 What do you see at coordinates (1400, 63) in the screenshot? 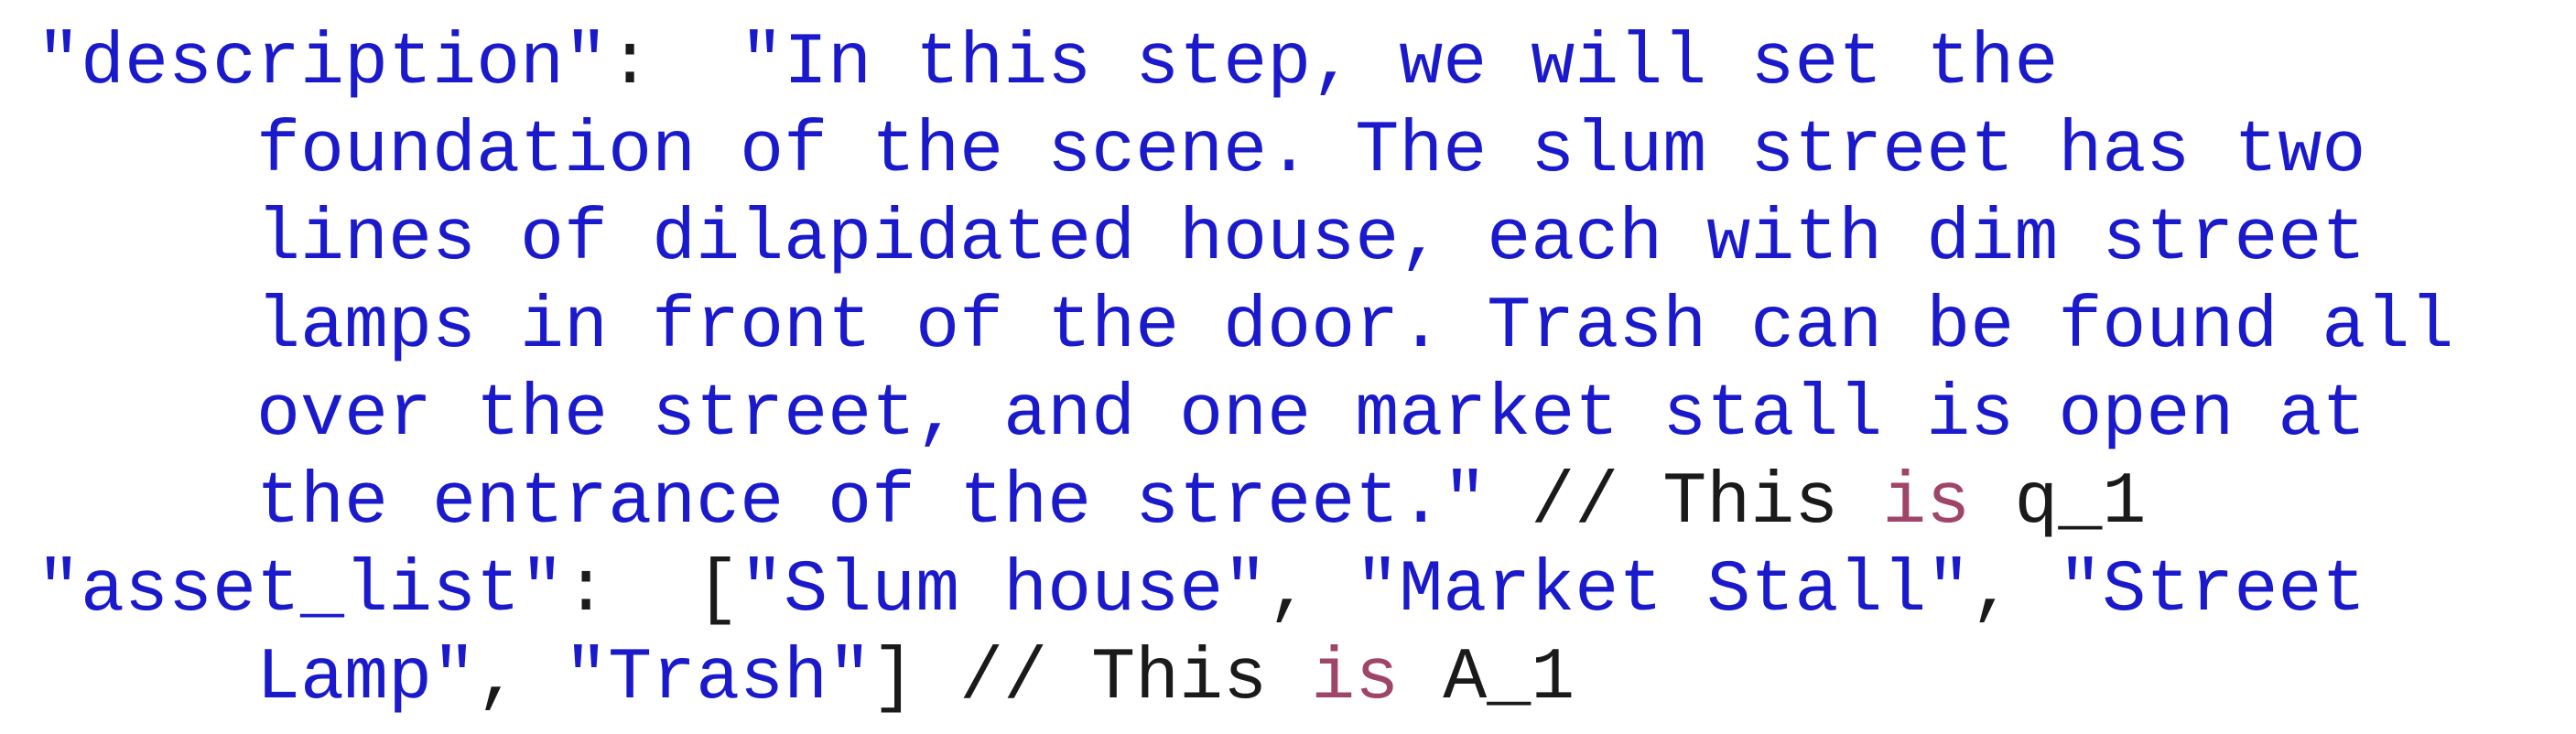
I see `string-token: "In this step, we will set the` at bounding box center [1400, 63].